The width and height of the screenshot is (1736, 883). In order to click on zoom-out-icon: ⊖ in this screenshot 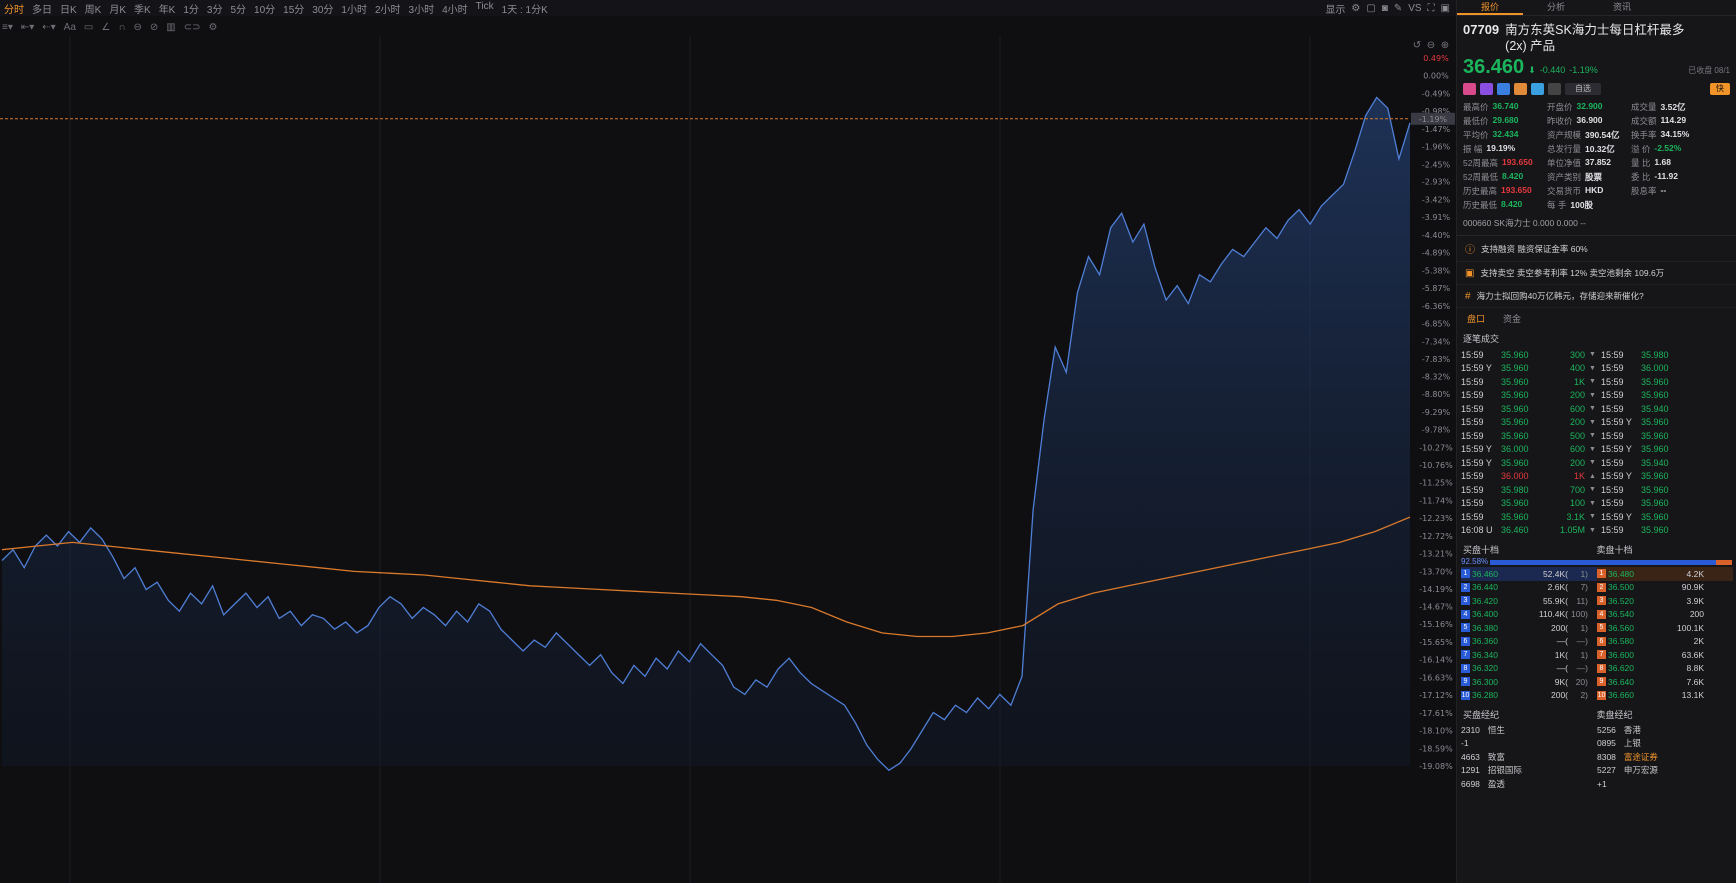, I will do `click(1431, 45)`.